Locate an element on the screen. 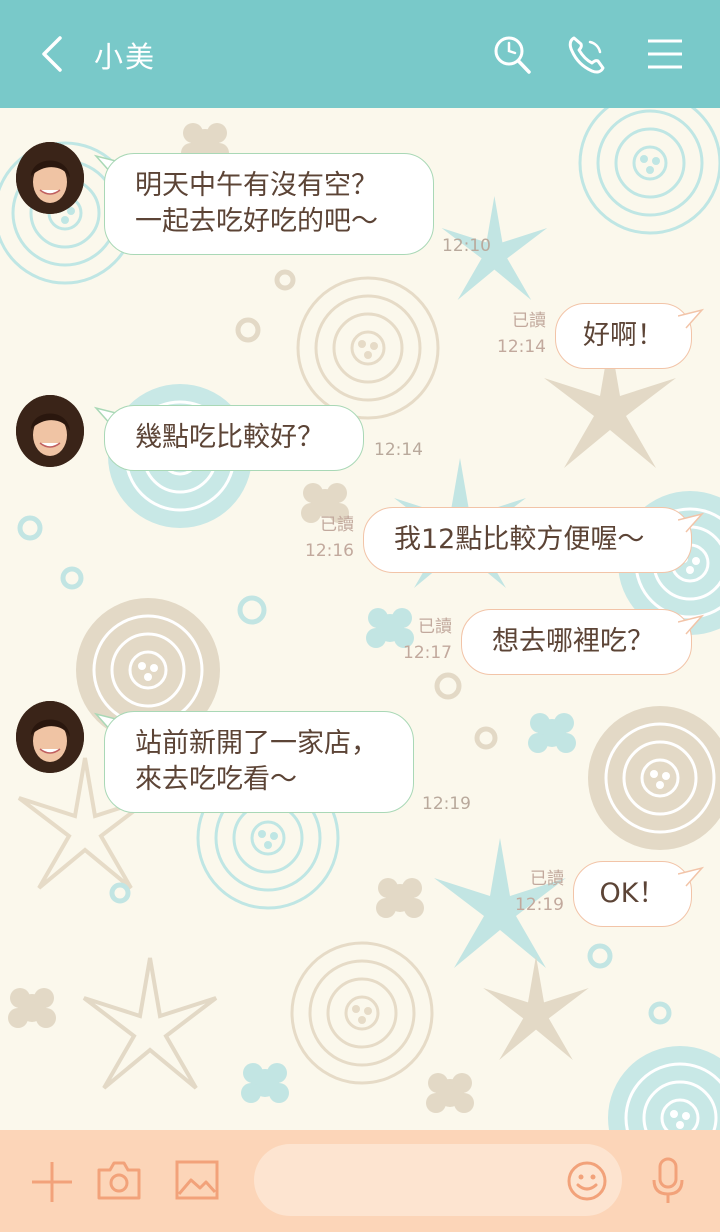 The image size is (720, 1232). message-bubble: OK！ is located at coordinates (632, 894).